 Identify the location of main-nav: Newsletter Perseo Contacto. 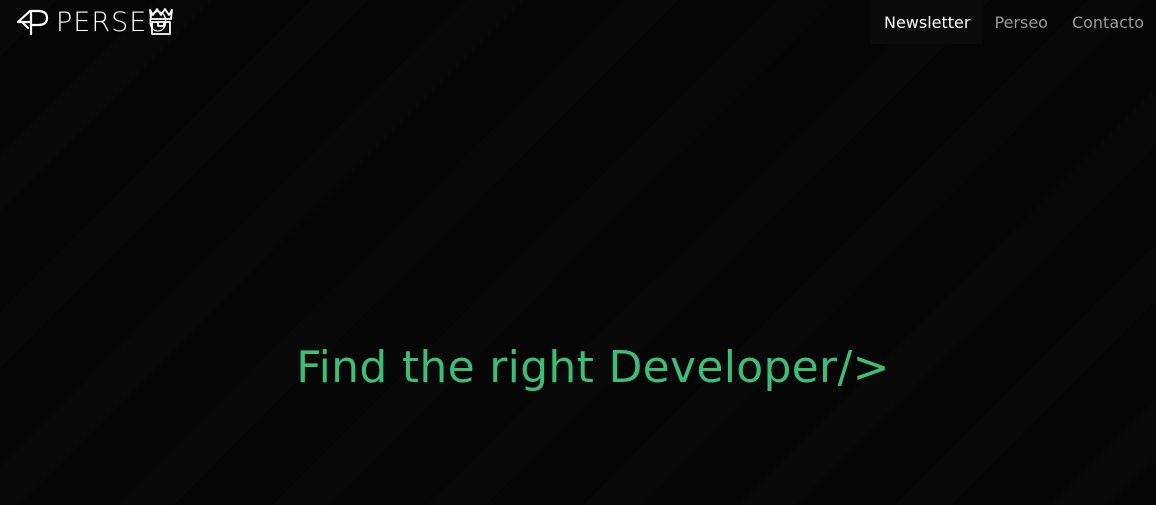
(1012, 22).